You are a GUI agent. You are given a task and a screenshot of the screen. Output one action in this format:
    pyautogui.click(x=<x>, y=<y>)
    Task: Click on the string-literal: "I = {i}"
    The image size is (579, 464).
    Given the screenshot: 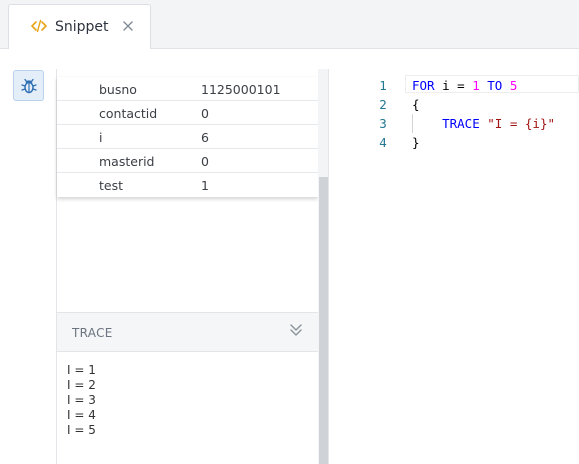 What is the action you would take?
    pyautogui.click(x=521, y=123)
    